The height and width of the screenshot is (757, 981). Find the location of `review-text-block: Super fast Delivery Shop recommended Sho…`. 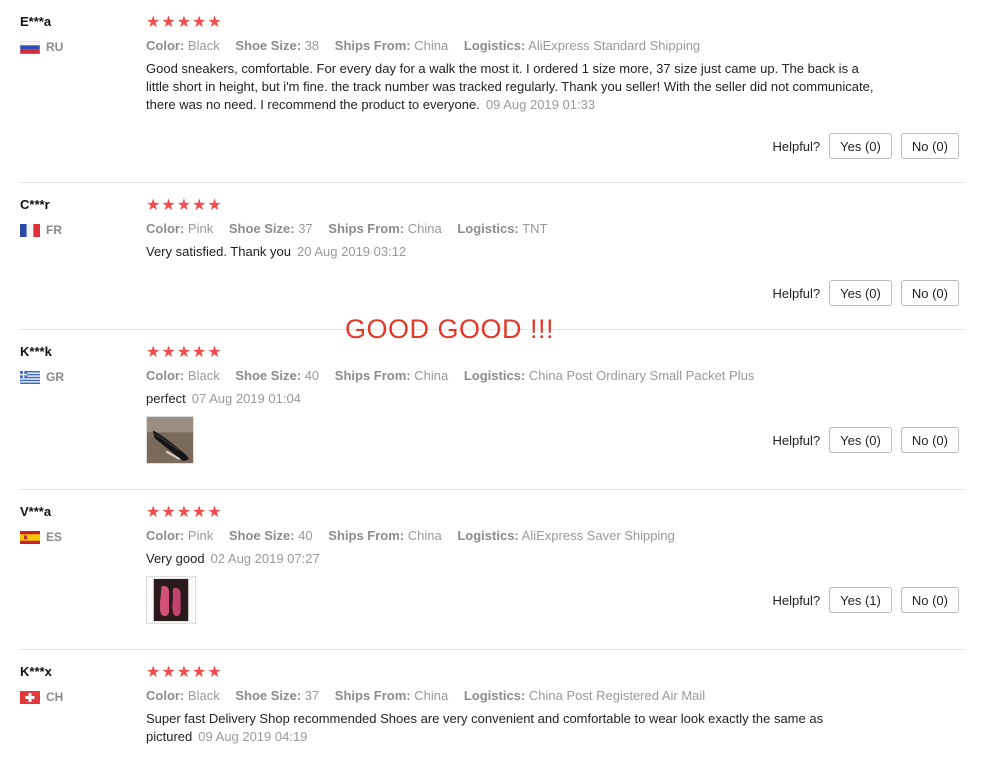

review-text-block: Super fast Delivery Shop recommended Sho… is located at coordinates (511, 728).